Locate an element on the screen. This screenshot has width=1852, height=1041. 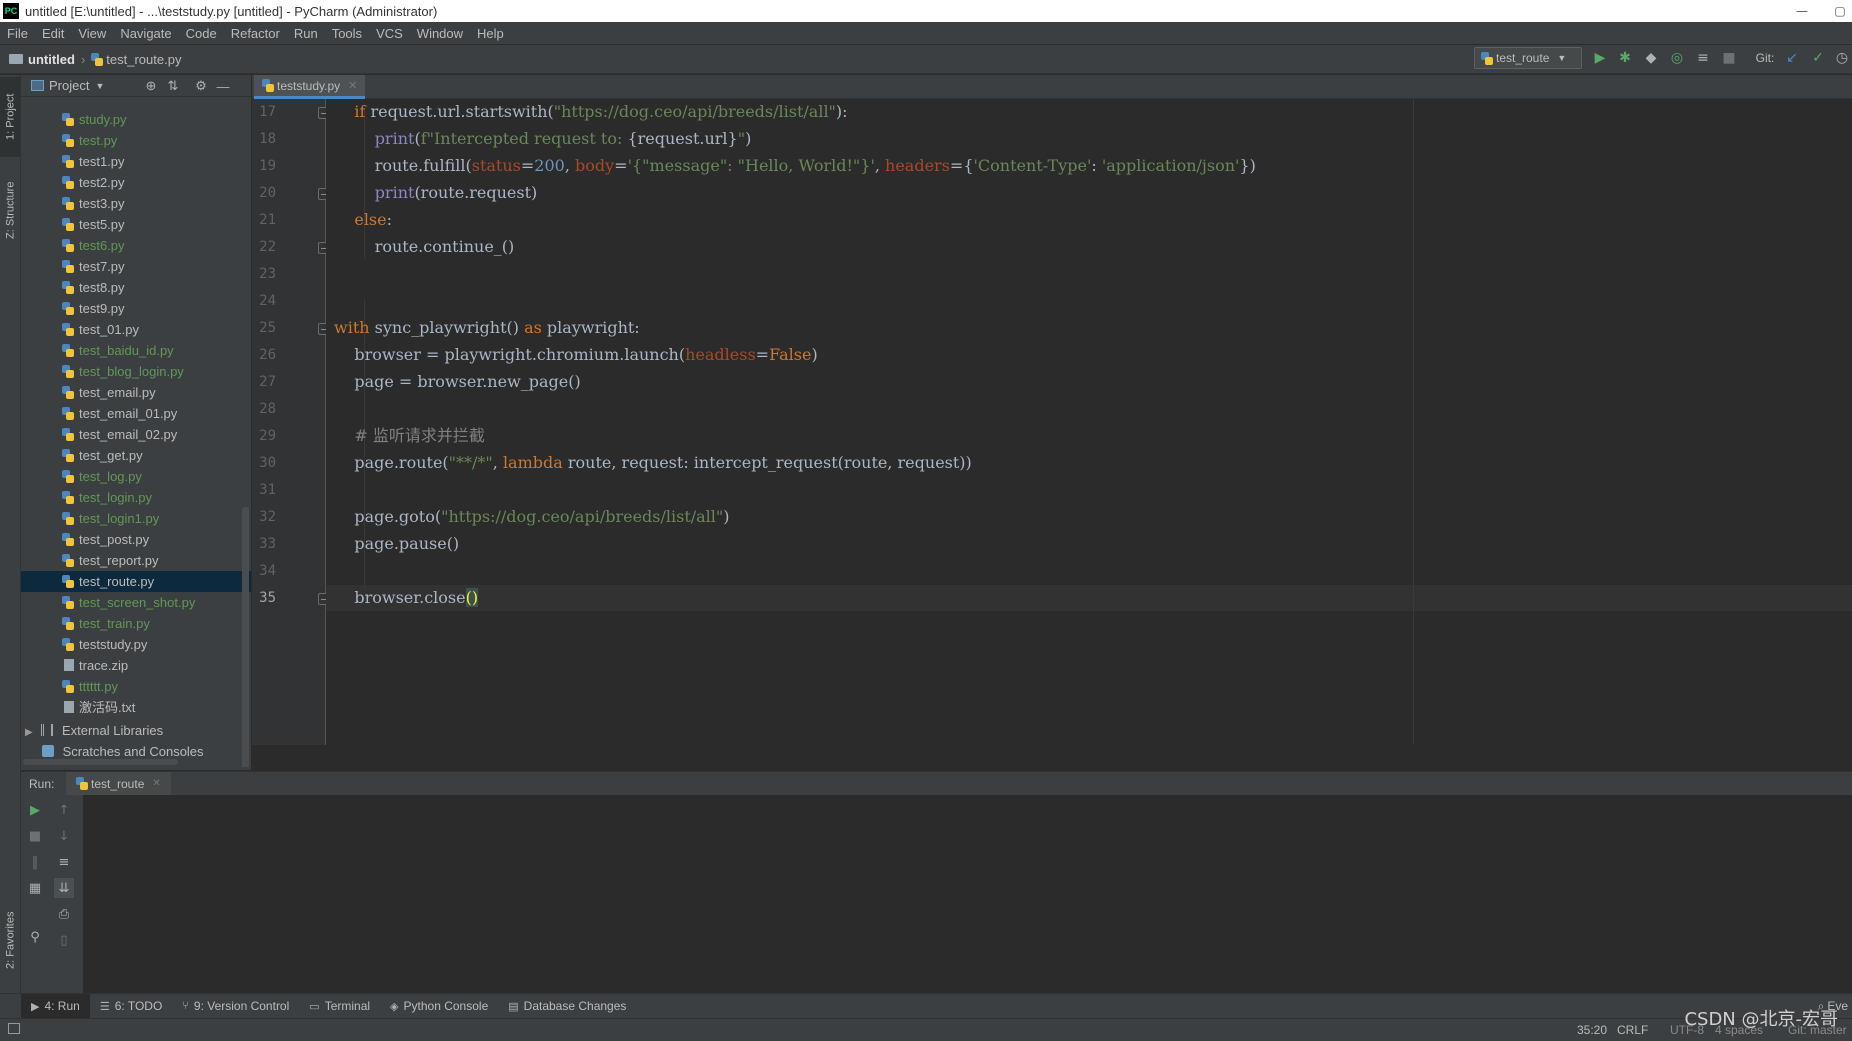
rerun-icon: ▶ is located at coordinates (35, 810).